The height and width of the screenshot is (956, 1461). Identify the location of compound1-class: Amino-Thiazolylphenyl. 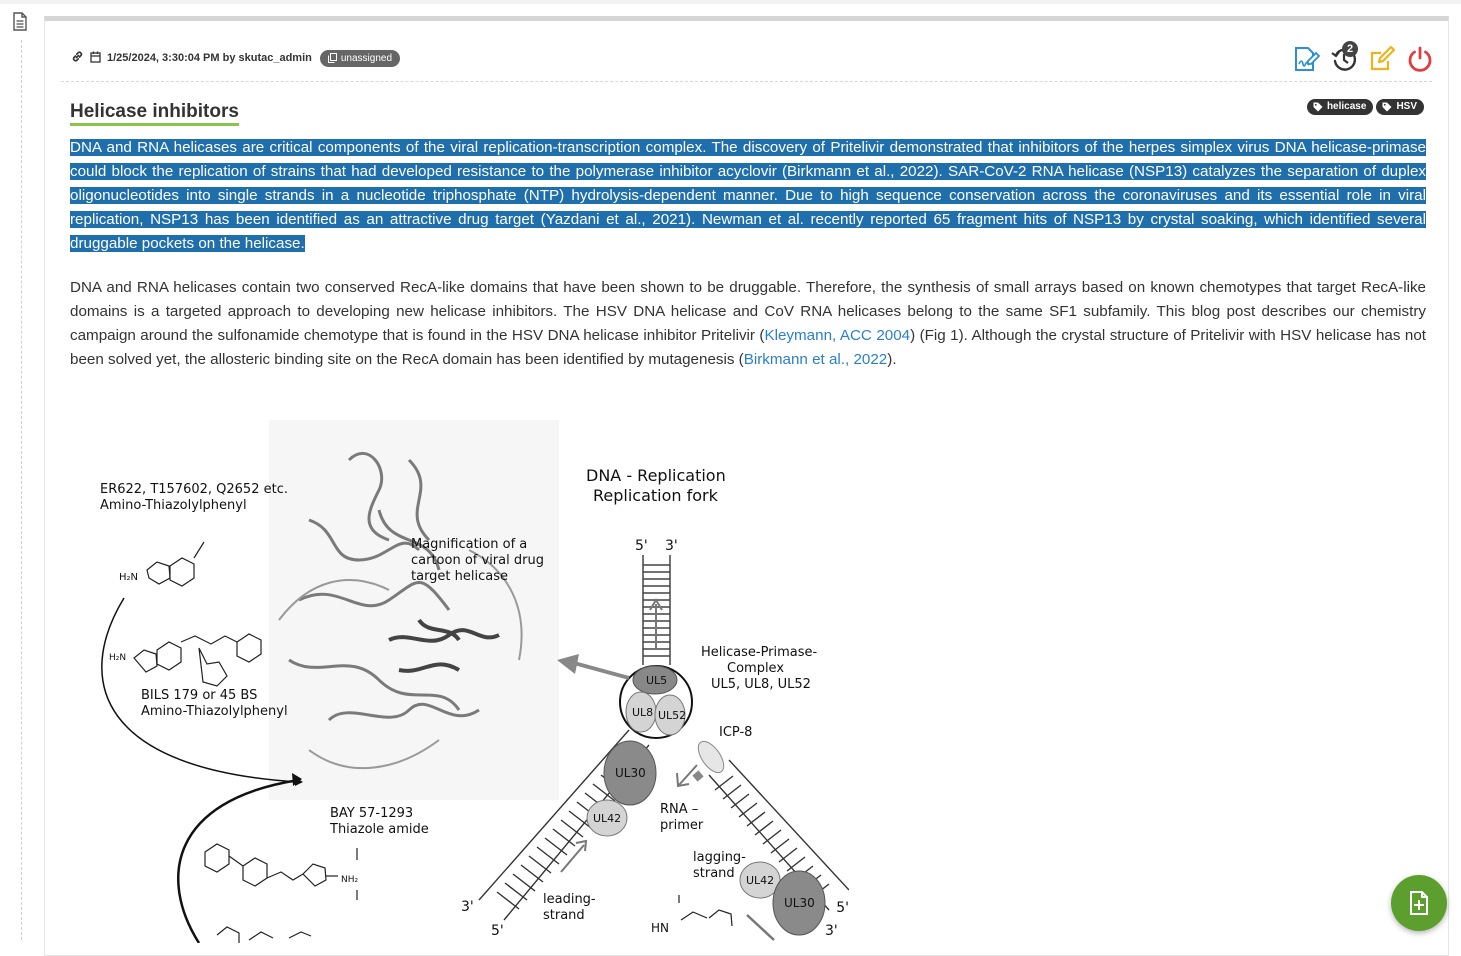
(173, 505).